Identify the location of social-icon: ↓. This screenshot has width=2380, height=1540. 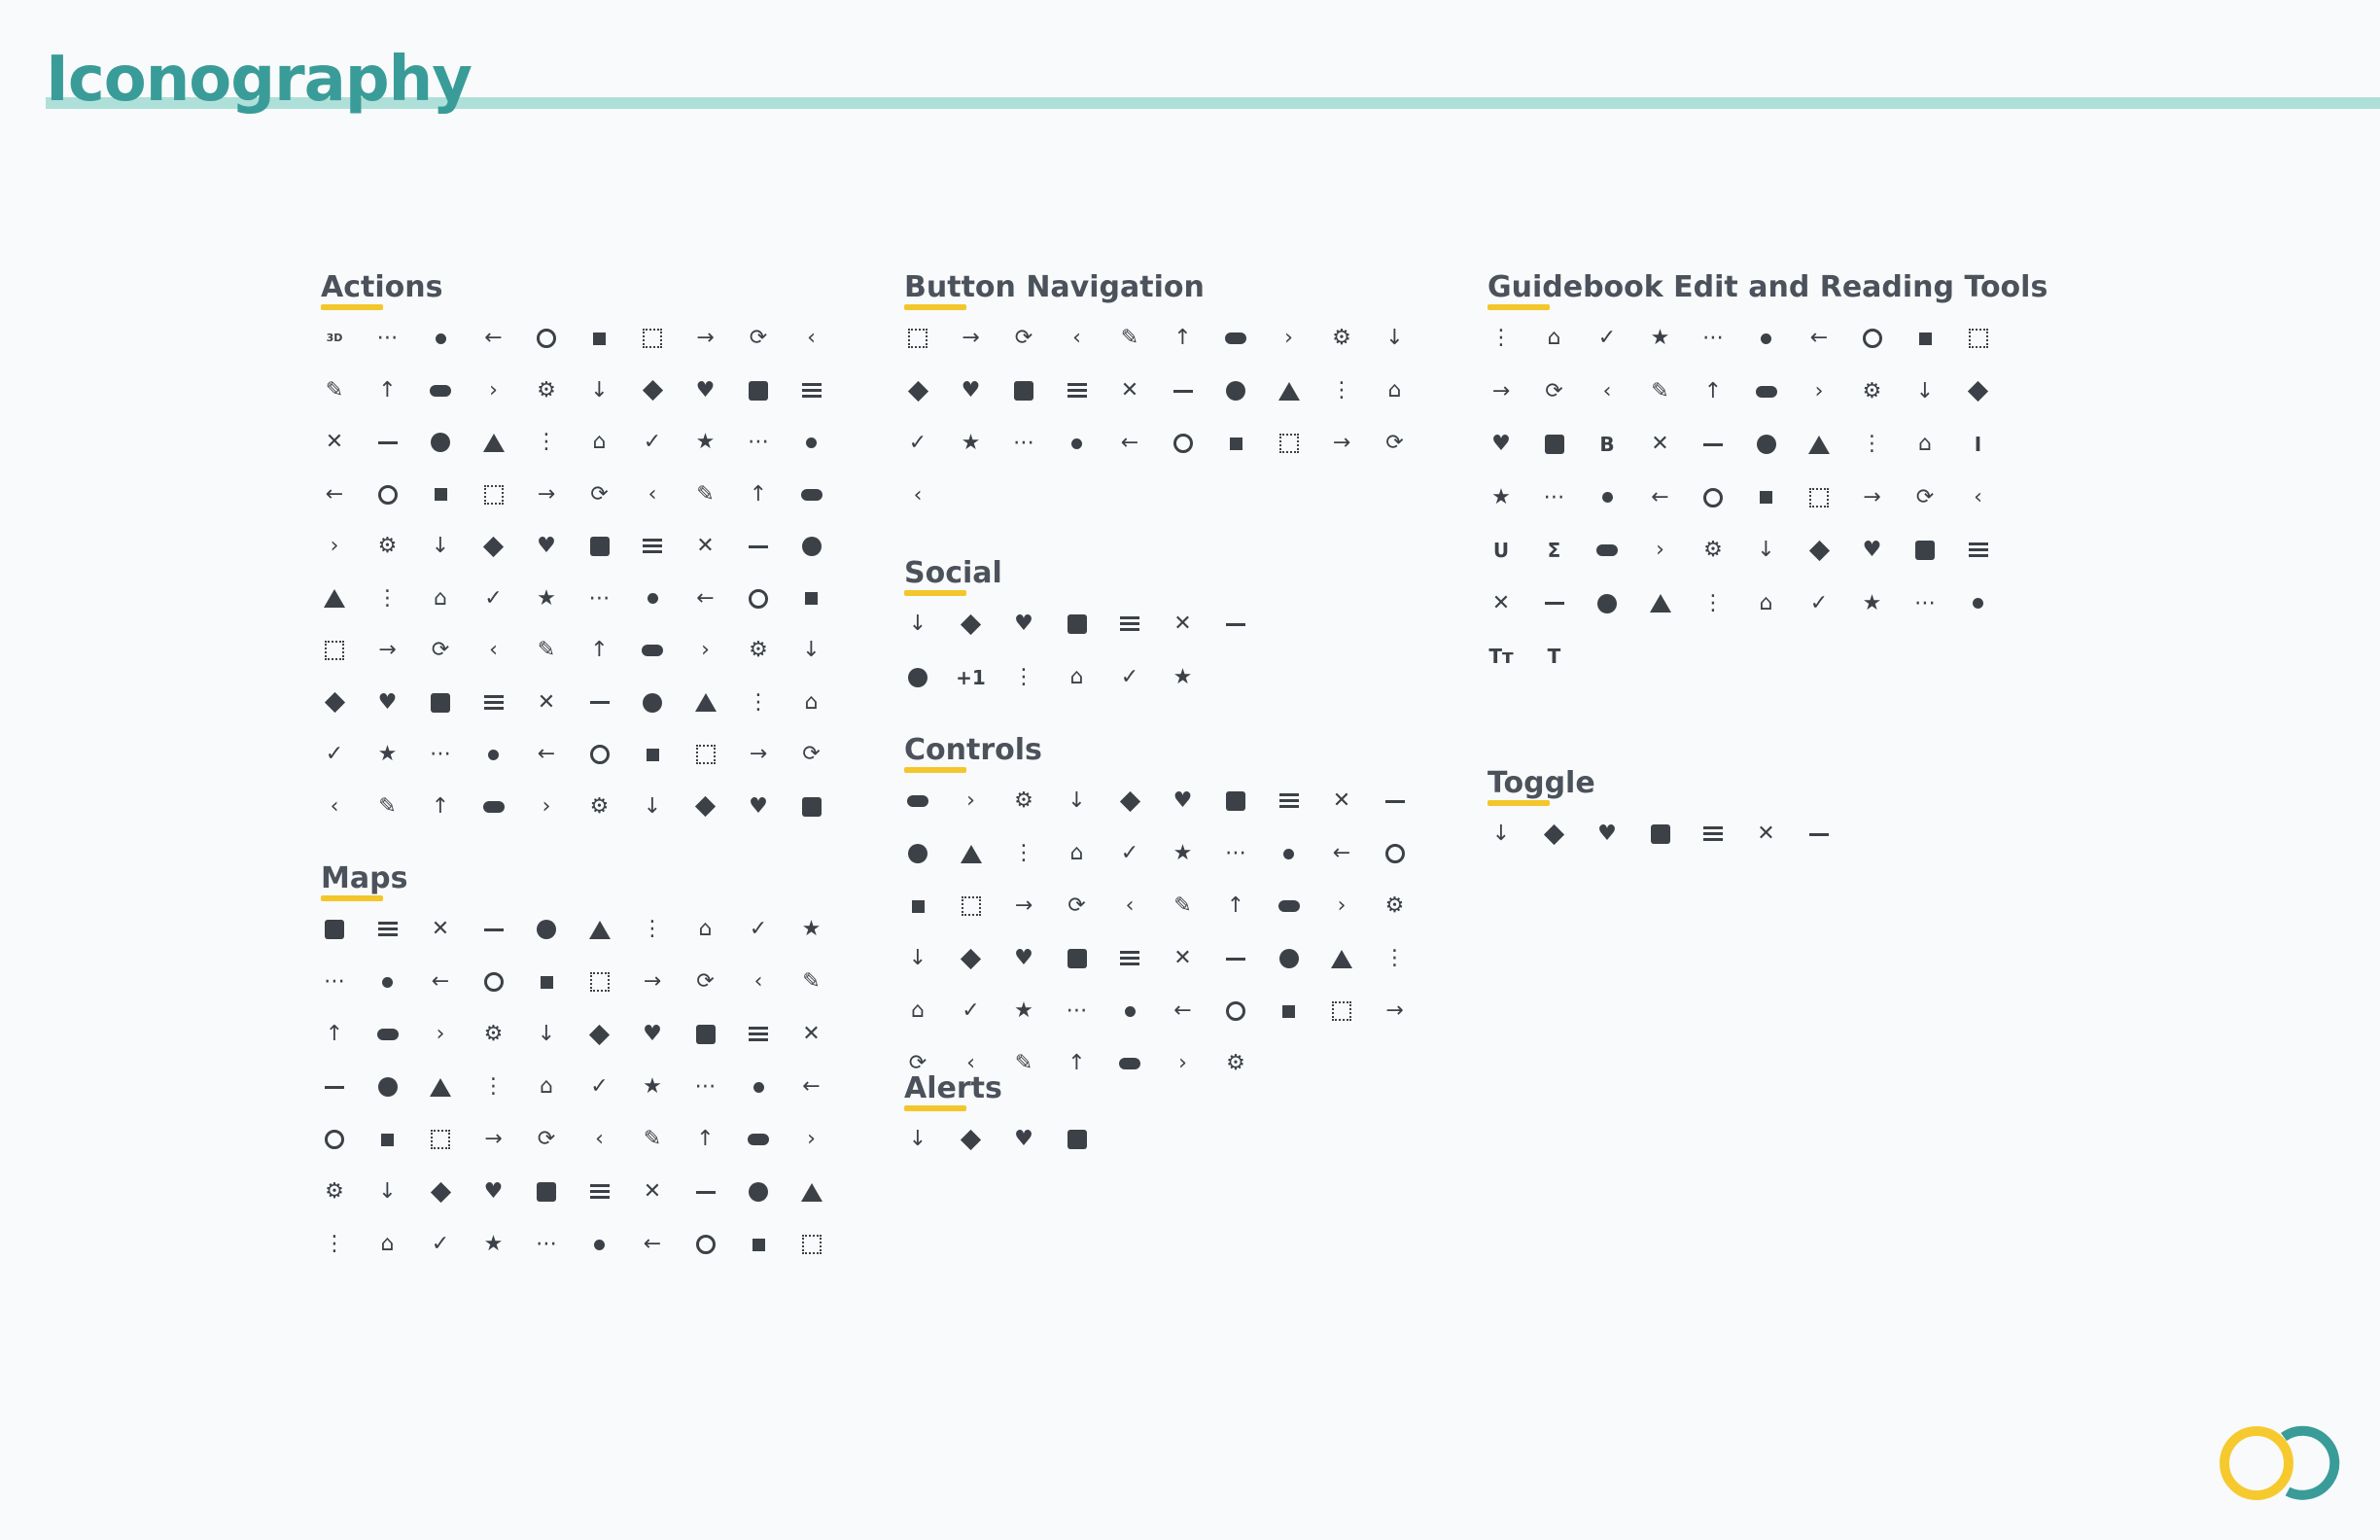
(918, 624).